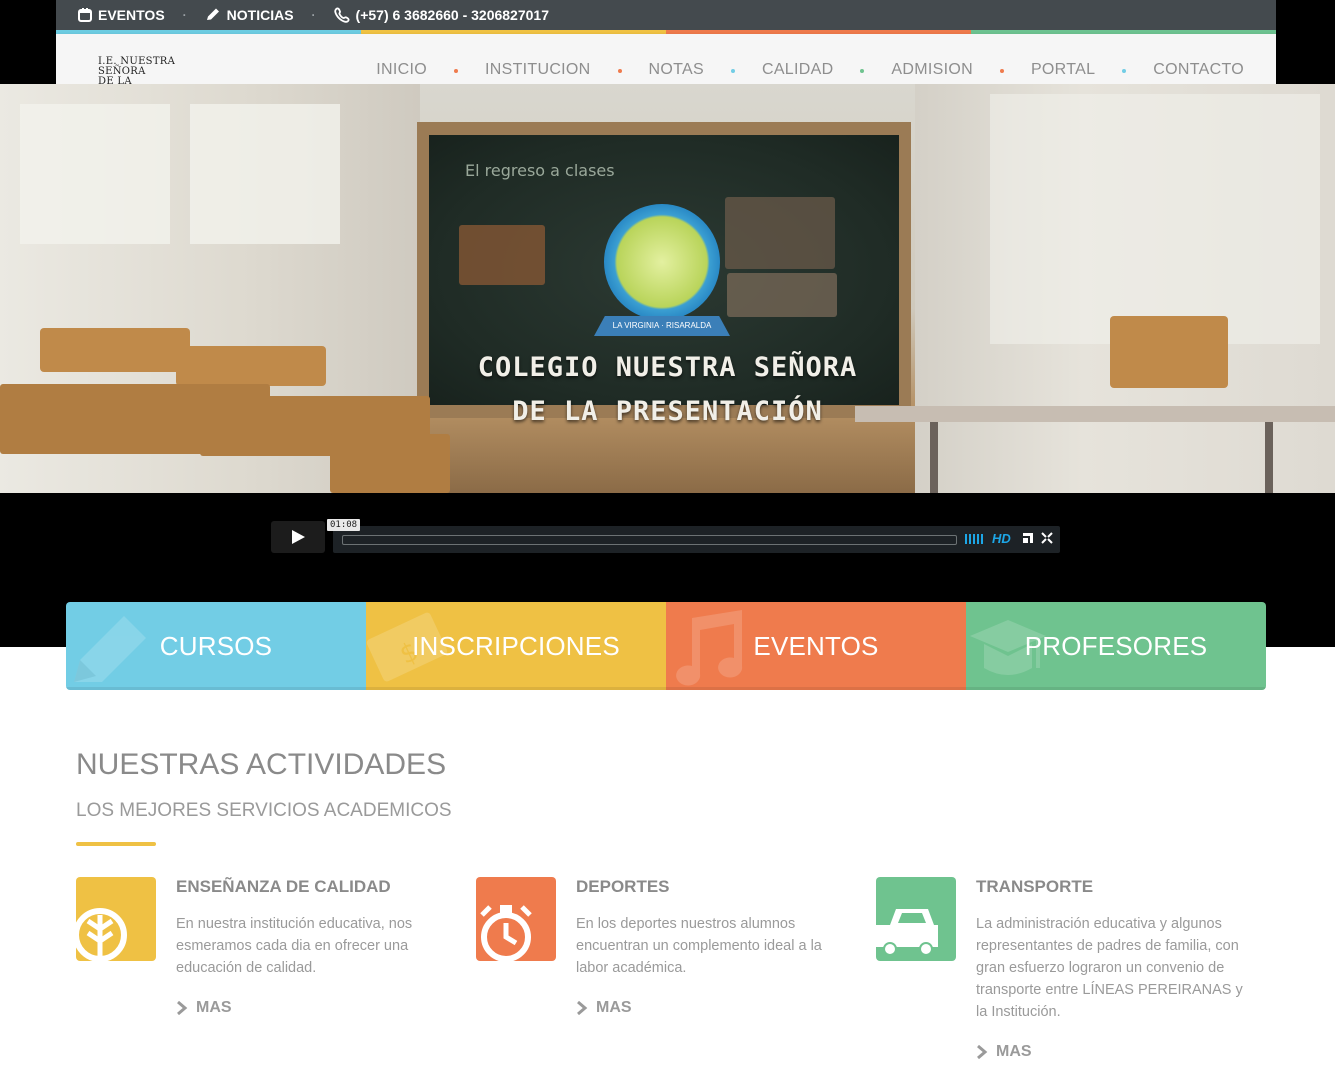  What do you see at coordinates (649, 540) in the screenshot?
I see `progress-bar` at bounding box center [649, 540].